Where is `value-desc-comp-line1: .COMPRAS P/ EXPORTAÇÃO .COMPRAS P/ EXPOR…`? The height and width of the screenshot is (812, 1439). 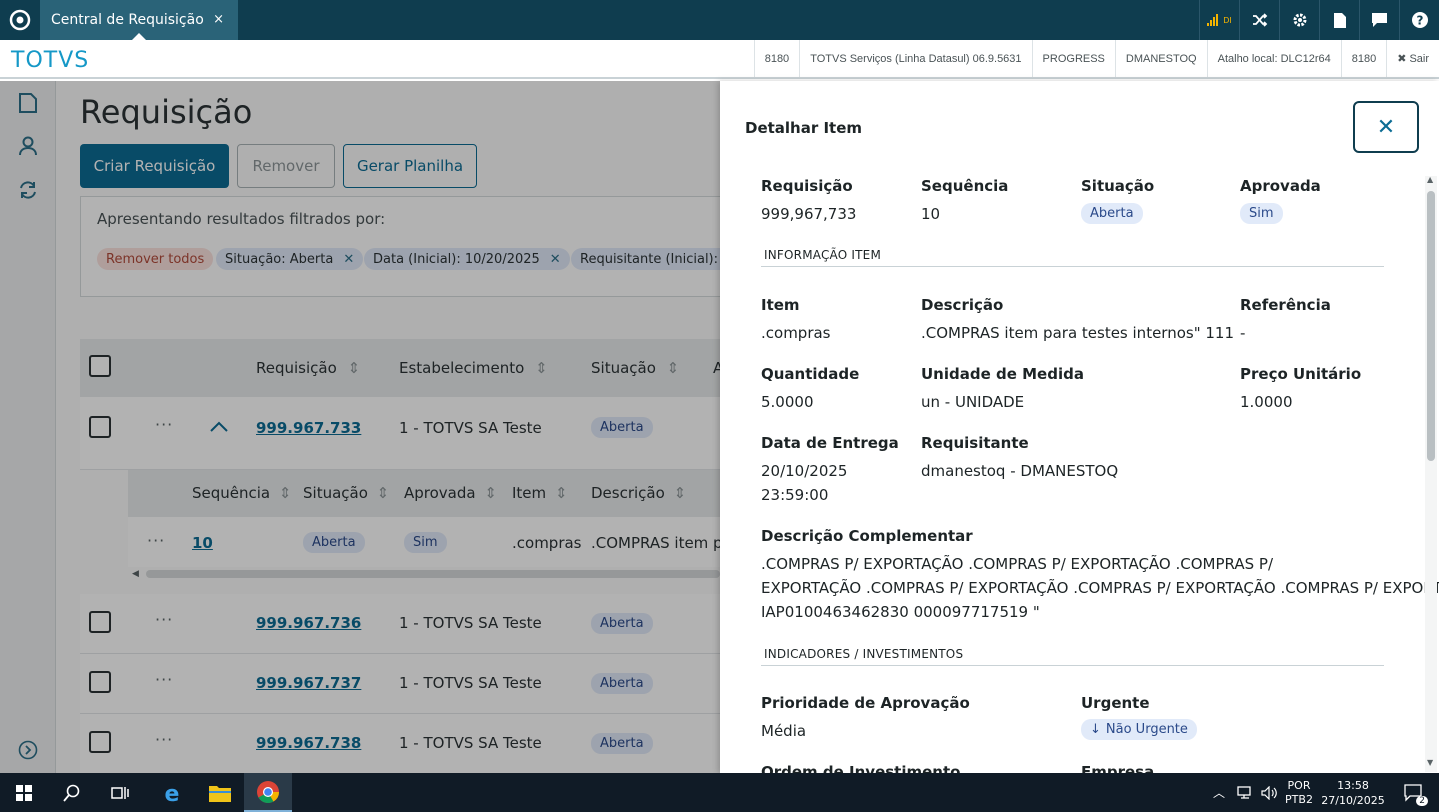 value-desc-comp-line1: .COMPRAS P/ EXPORTAÇÃO .COMPRAS P/ EXPOR… is located at coordinates (1017, 564).